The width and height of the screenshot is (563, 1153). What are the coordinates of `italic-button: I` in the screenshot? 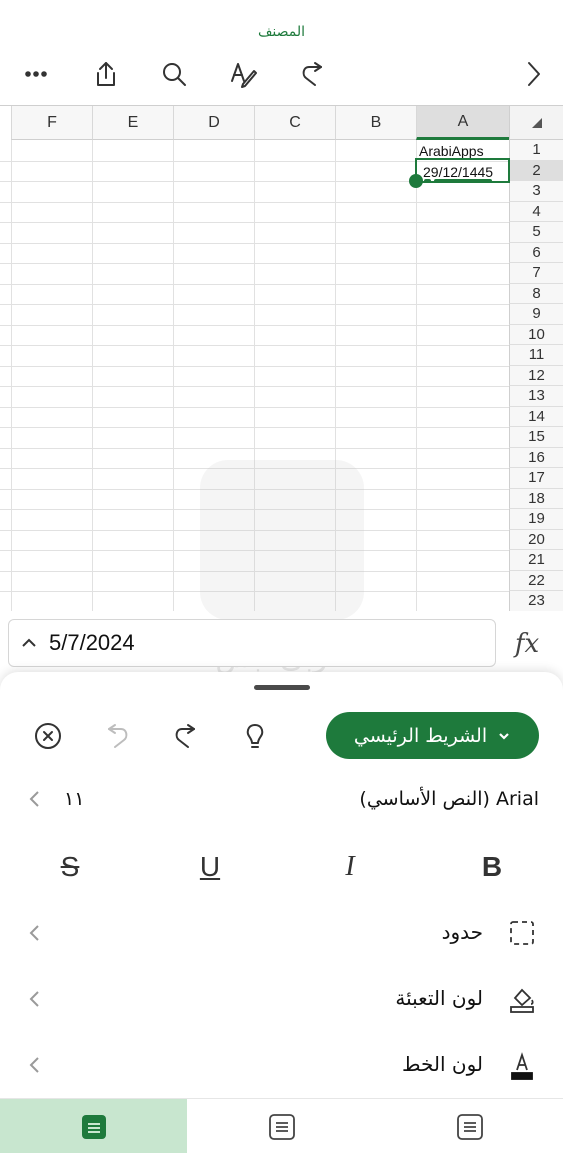 It's located at (350, 867).